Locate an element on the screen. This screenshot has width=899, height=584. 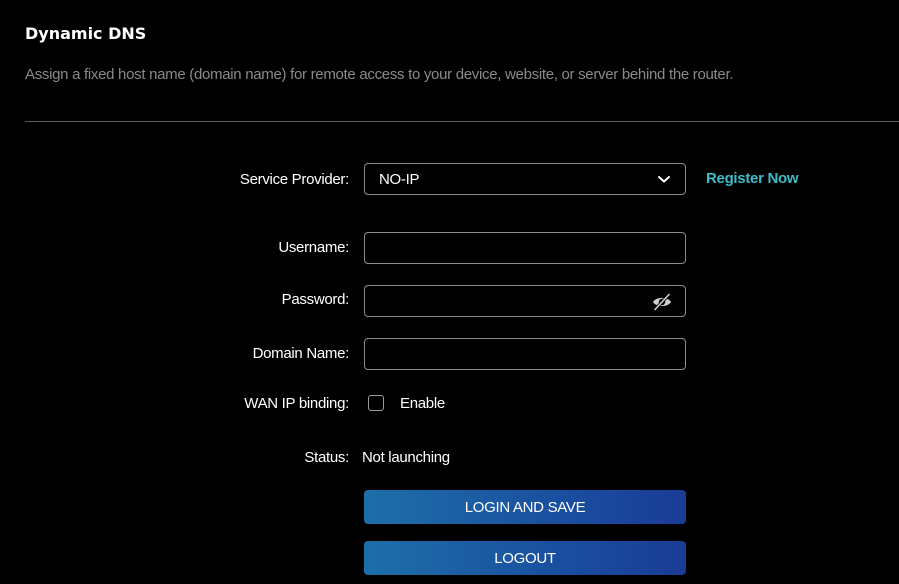
logout-button: LOGOUT is located at coordinates (525, 558).